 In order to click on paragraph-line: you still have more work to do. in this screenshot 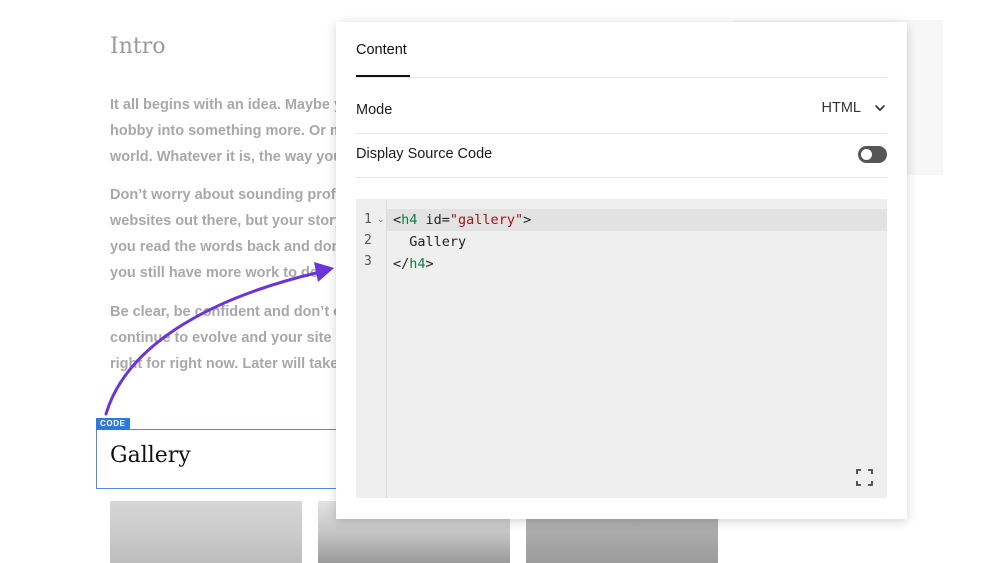, I will do `click(216, 273)`.